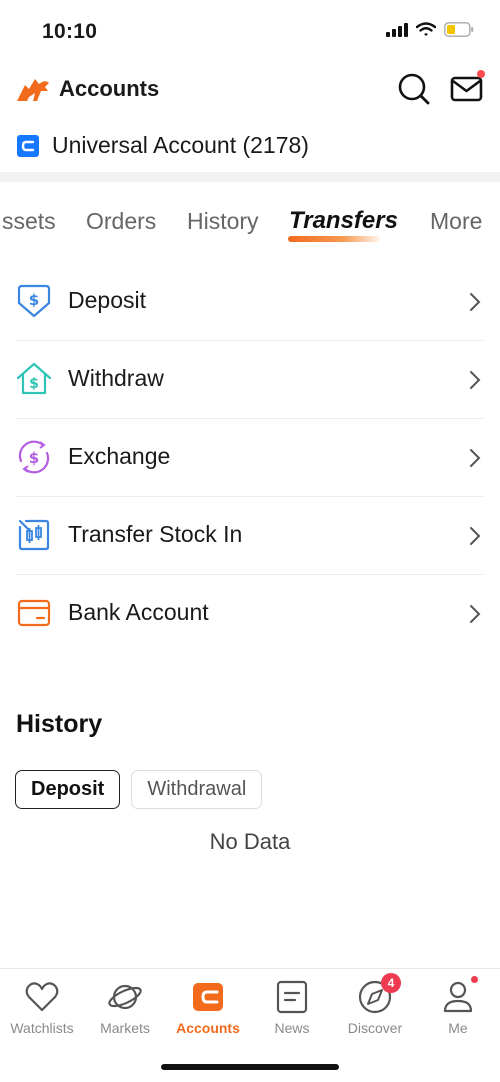 The width and height of the screenshot is (500, 1082). What do you see at coordinates (109, 88) in the screenshot?
I see `page-title: Accounts` at bounding box center [109, 88].